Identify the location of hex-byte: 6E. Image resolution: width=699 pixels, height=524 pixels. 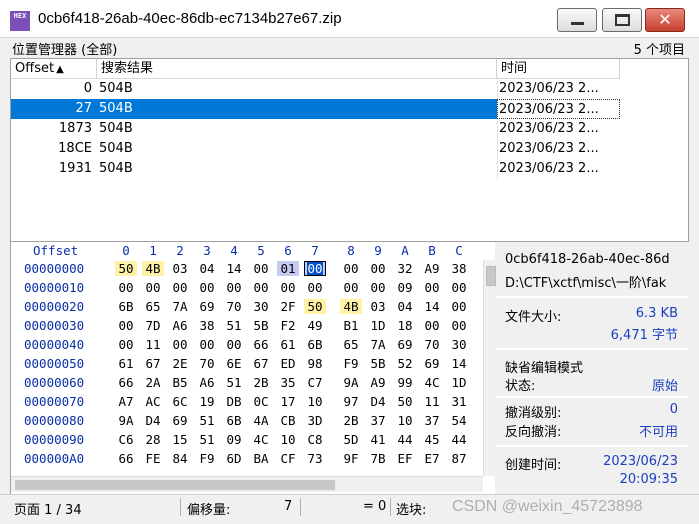
(234, 363).